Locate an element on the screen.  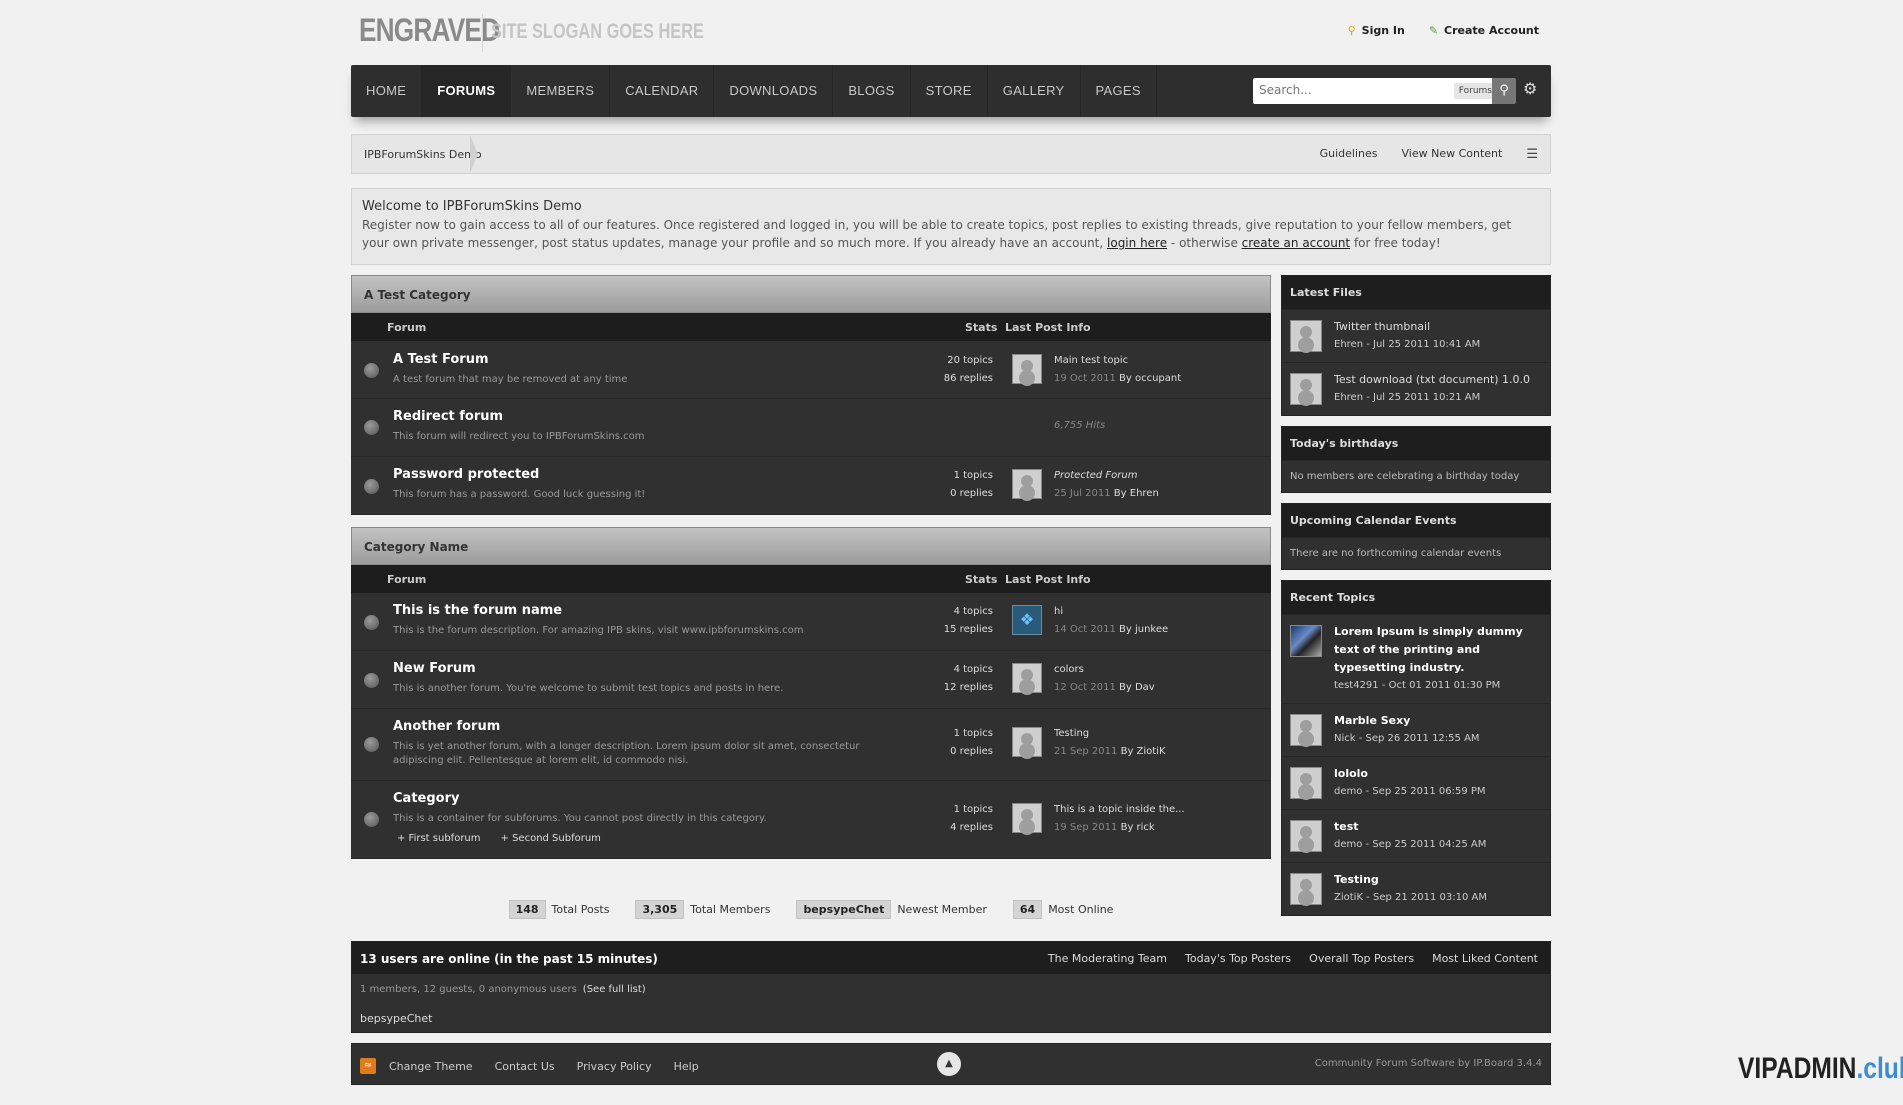
privacy-policy-link: Privacy Policy is located at coordinates (614, 1066).